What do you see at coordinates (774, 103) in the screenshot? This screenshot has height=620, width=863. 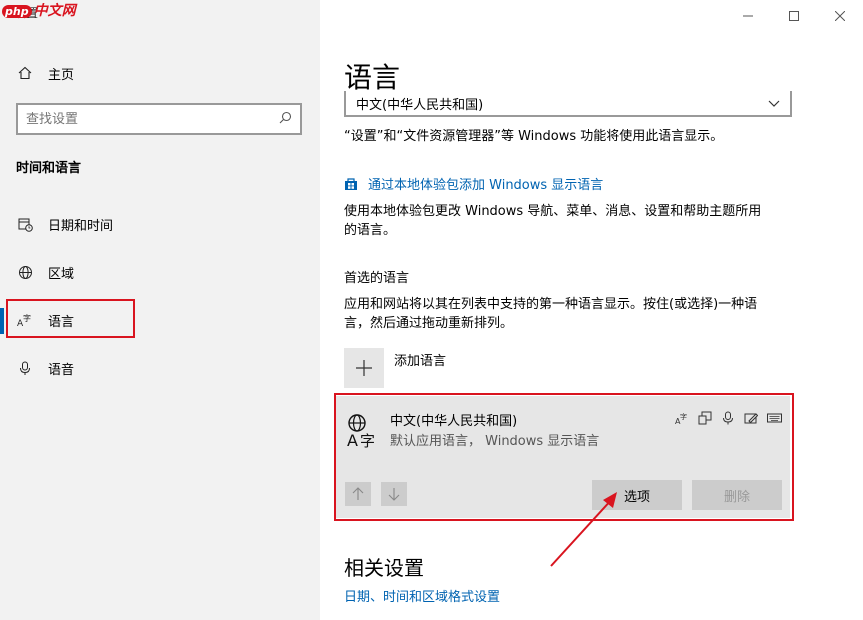 I see `chevron-down-icon` at bounding box center [774, 103].